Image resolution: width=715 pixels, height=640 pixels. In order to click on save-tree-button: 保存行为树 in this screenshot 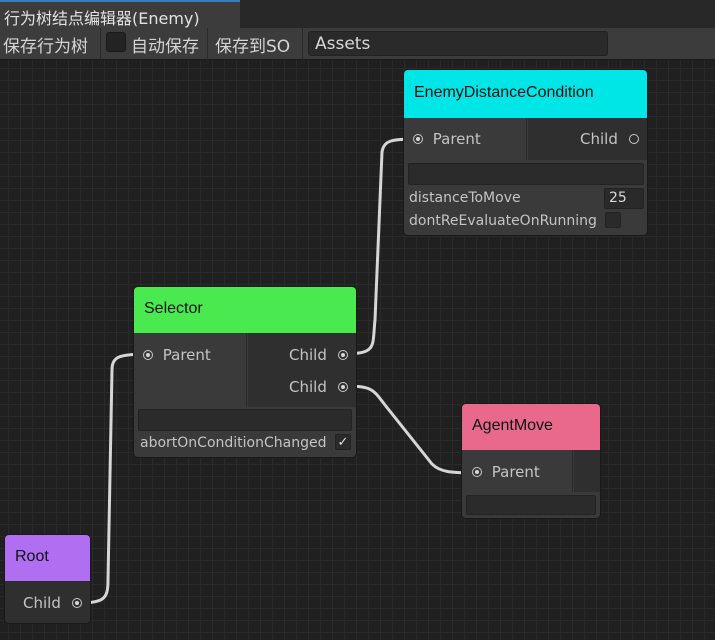, I will do `click(45, 44)`.